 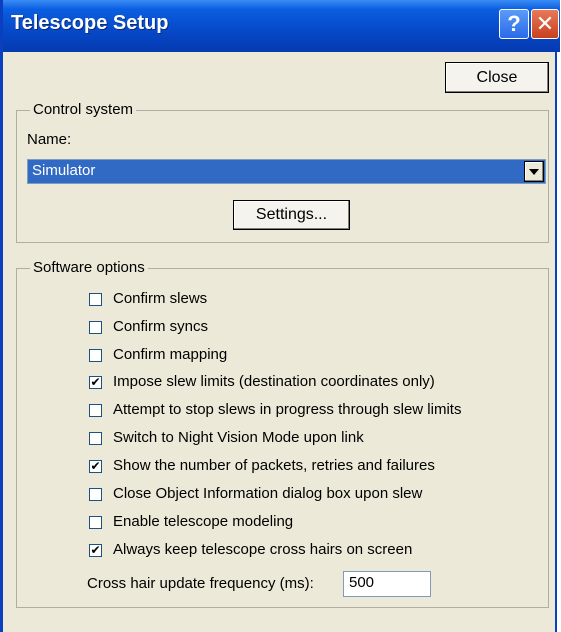 What do you see at coordinates (170, 354) in the screenshot?
I see `option-label: Confirm mapping` at bounding box center [170, 354].